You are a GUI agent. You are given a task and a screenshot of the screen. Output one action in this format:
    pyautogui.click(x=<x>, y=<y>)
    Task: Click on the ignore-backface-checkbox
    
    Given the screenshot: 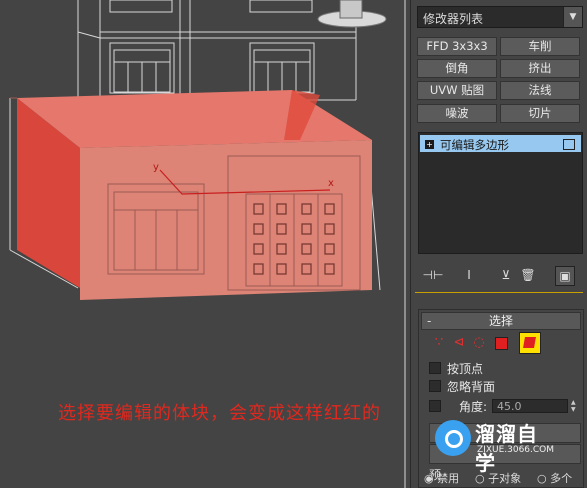 What is the action you would take?
    pyautogui.click(x=435, y=386)
    